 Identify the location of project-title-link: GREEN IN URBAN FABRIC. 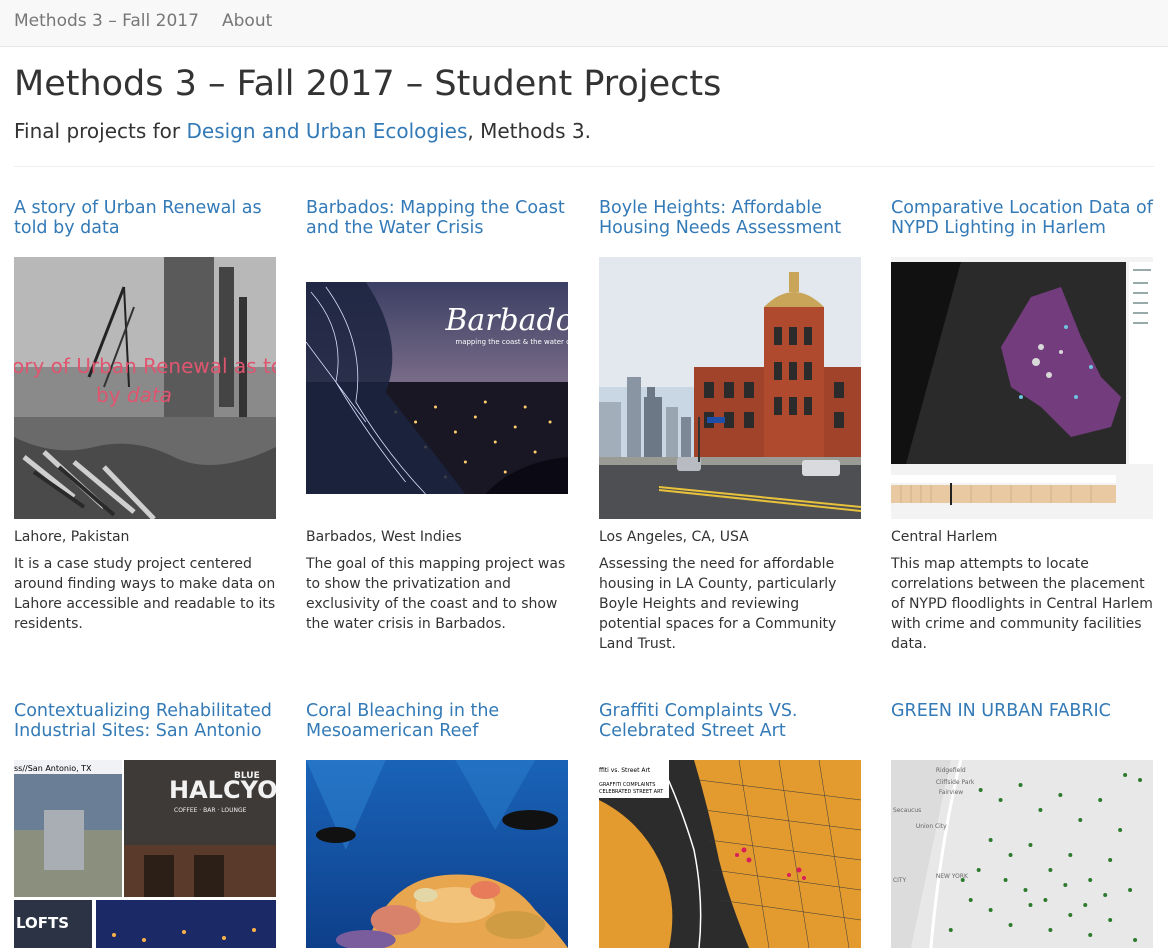
(1022, 711).